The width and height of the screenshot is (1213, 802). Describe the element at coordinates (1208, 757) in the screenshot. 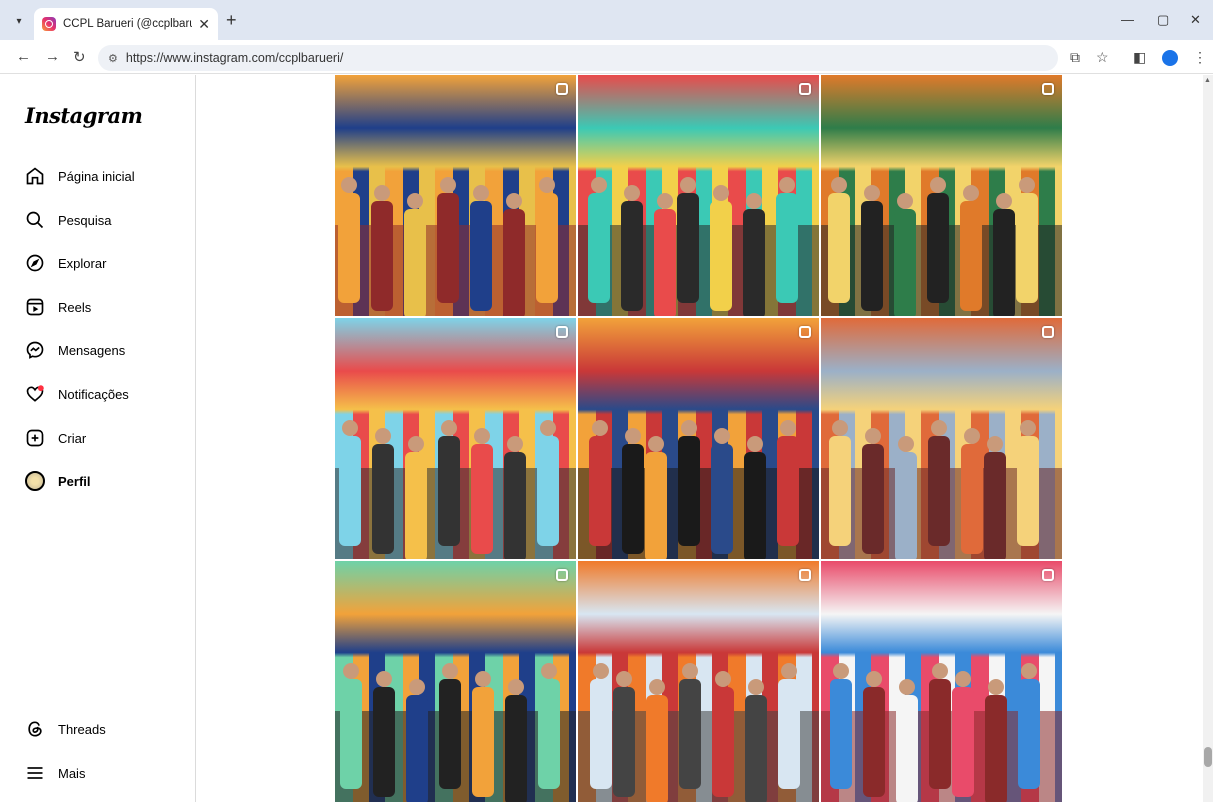

I see `scroll-thumb` at that location.